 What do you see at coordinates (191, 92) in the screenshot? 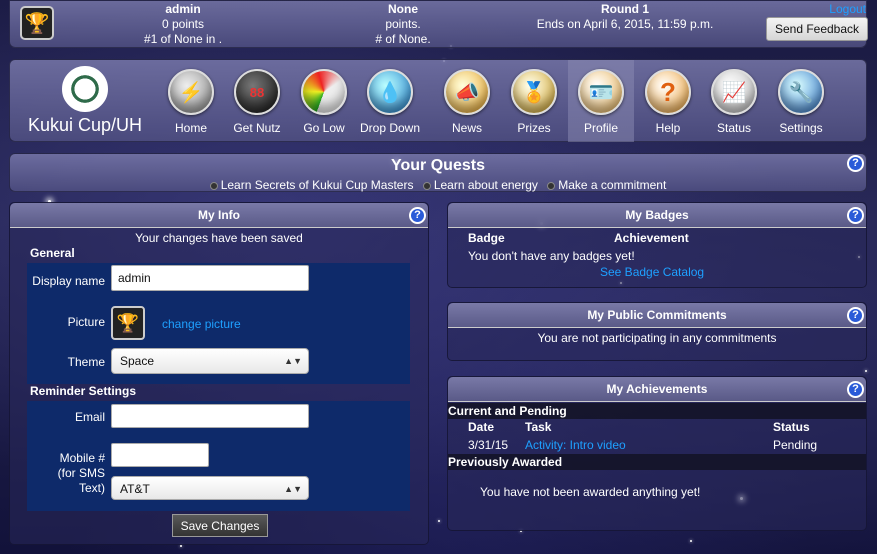
I see `trophy-icon: ⚡` at bounding box center [191, 92].